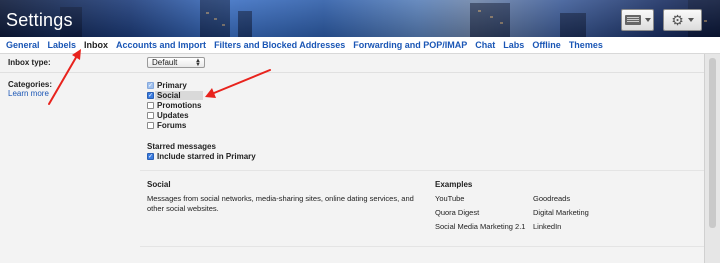 This screenshot has height=263, width=720. What do you see at coordinates (159, 77) in the screenshot?
I see `annotation-arrows` at bounding box center [159, 77].